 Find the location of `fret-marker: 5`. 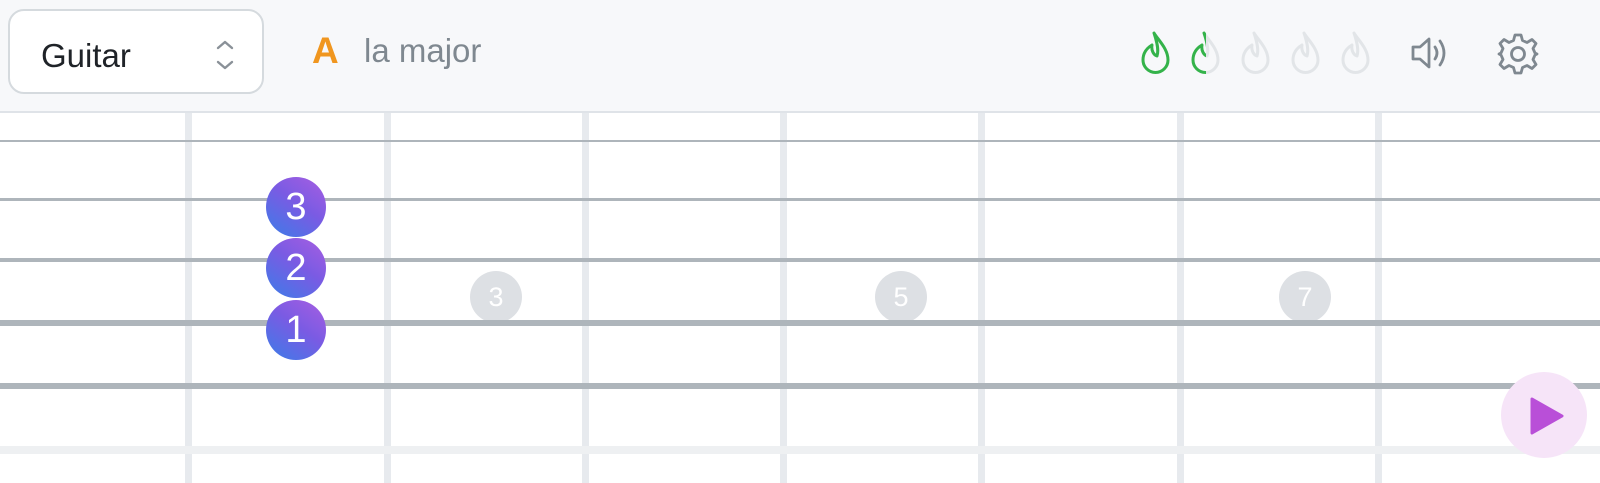

fret-marker: 5 is located at coordinates (901, 297).